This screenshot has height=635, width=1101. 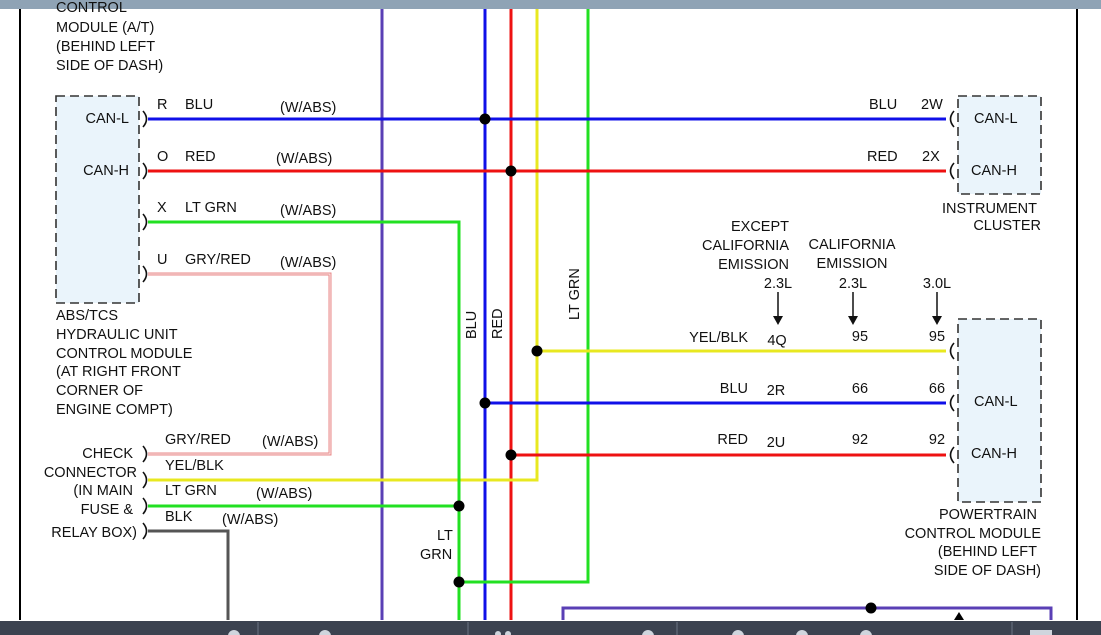 I want to click on pcm-top-label-0: CONTROL, so click(x=91, y=8).